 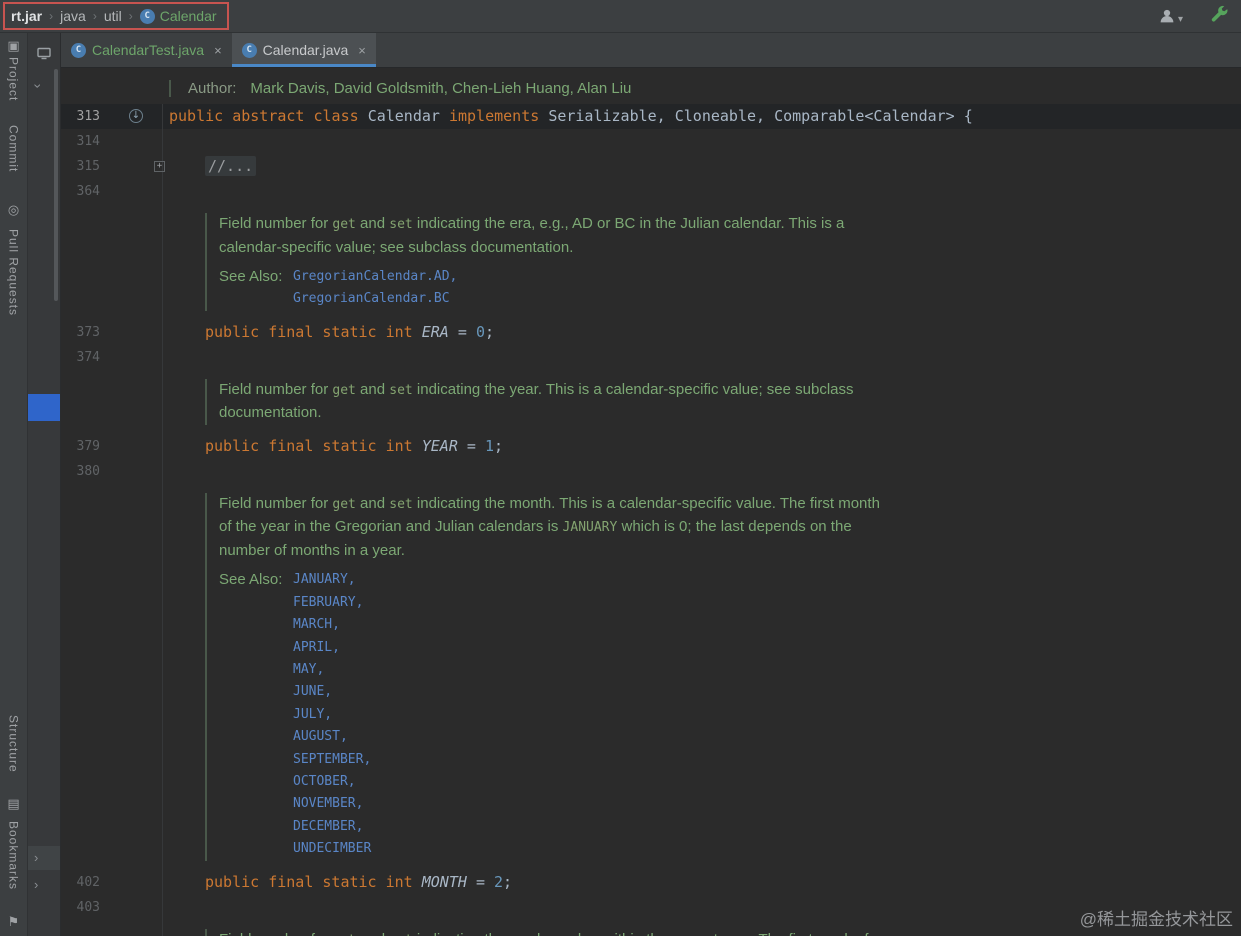 What do you see at coordinates (536, 413) in the screenshot?
I see `doc-line: documentation.` at bounding box center [536, 413].